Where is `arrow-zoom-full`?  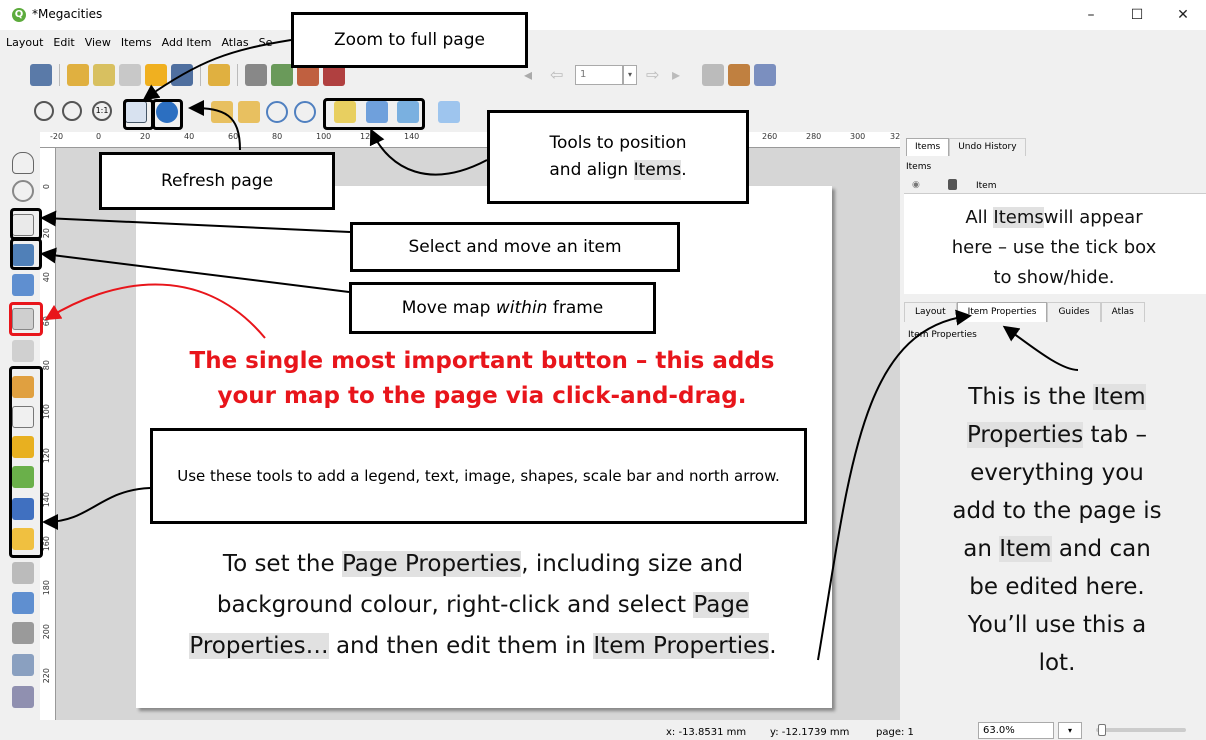 arrow-zoom-full is located at coordinates (217, 70).